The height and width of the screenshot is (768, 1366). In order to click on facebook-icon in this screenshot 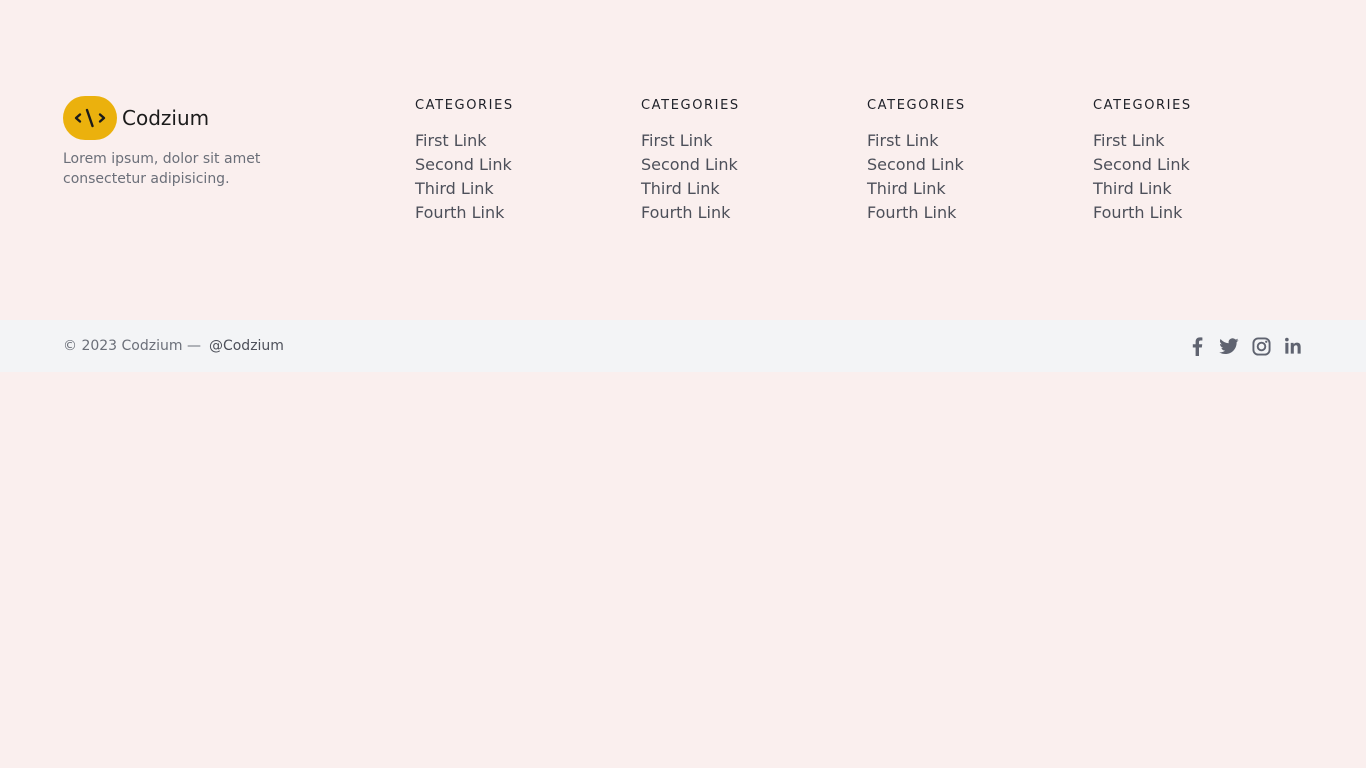, I will do `click(1197, 346)`.